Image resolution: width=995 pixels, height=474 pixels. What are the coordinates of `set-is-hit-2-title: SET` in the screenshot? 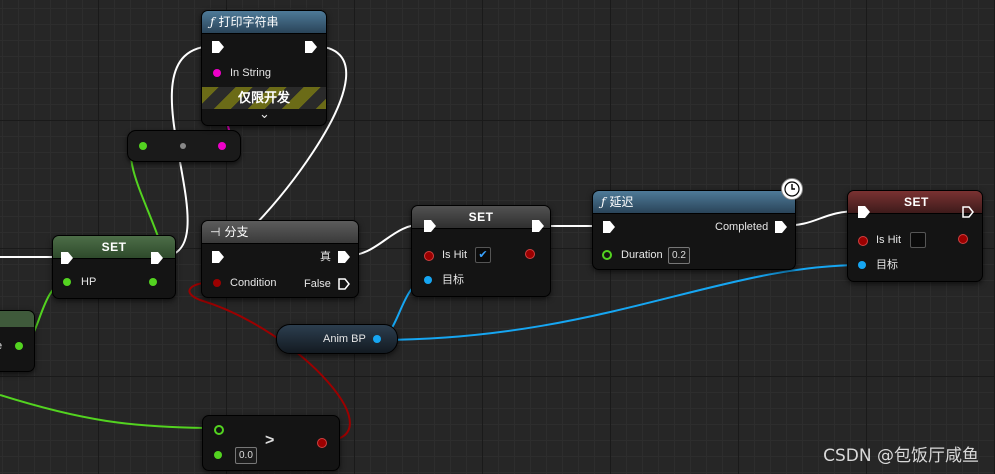 It's located at (916, 202).